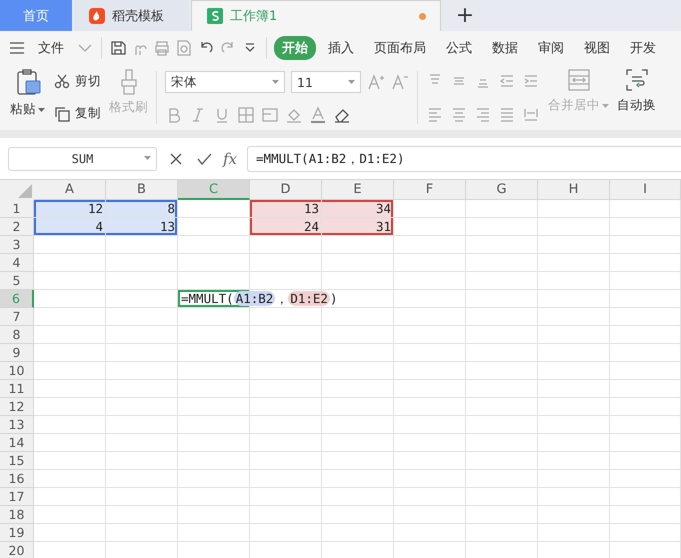 This screenshot has width=681, height=558. What do you see at coordinates (551, 48) in the screenshot?
I see `ribbon-tab: 审阅` at bounding box center [551, 48].